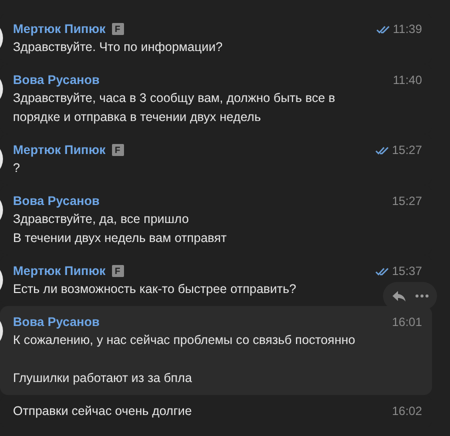 This screenshot has height=436, width=450. Describe the element at coordinates (407, 271) in the screenshot. I see `message-time: 15:37` at that location.